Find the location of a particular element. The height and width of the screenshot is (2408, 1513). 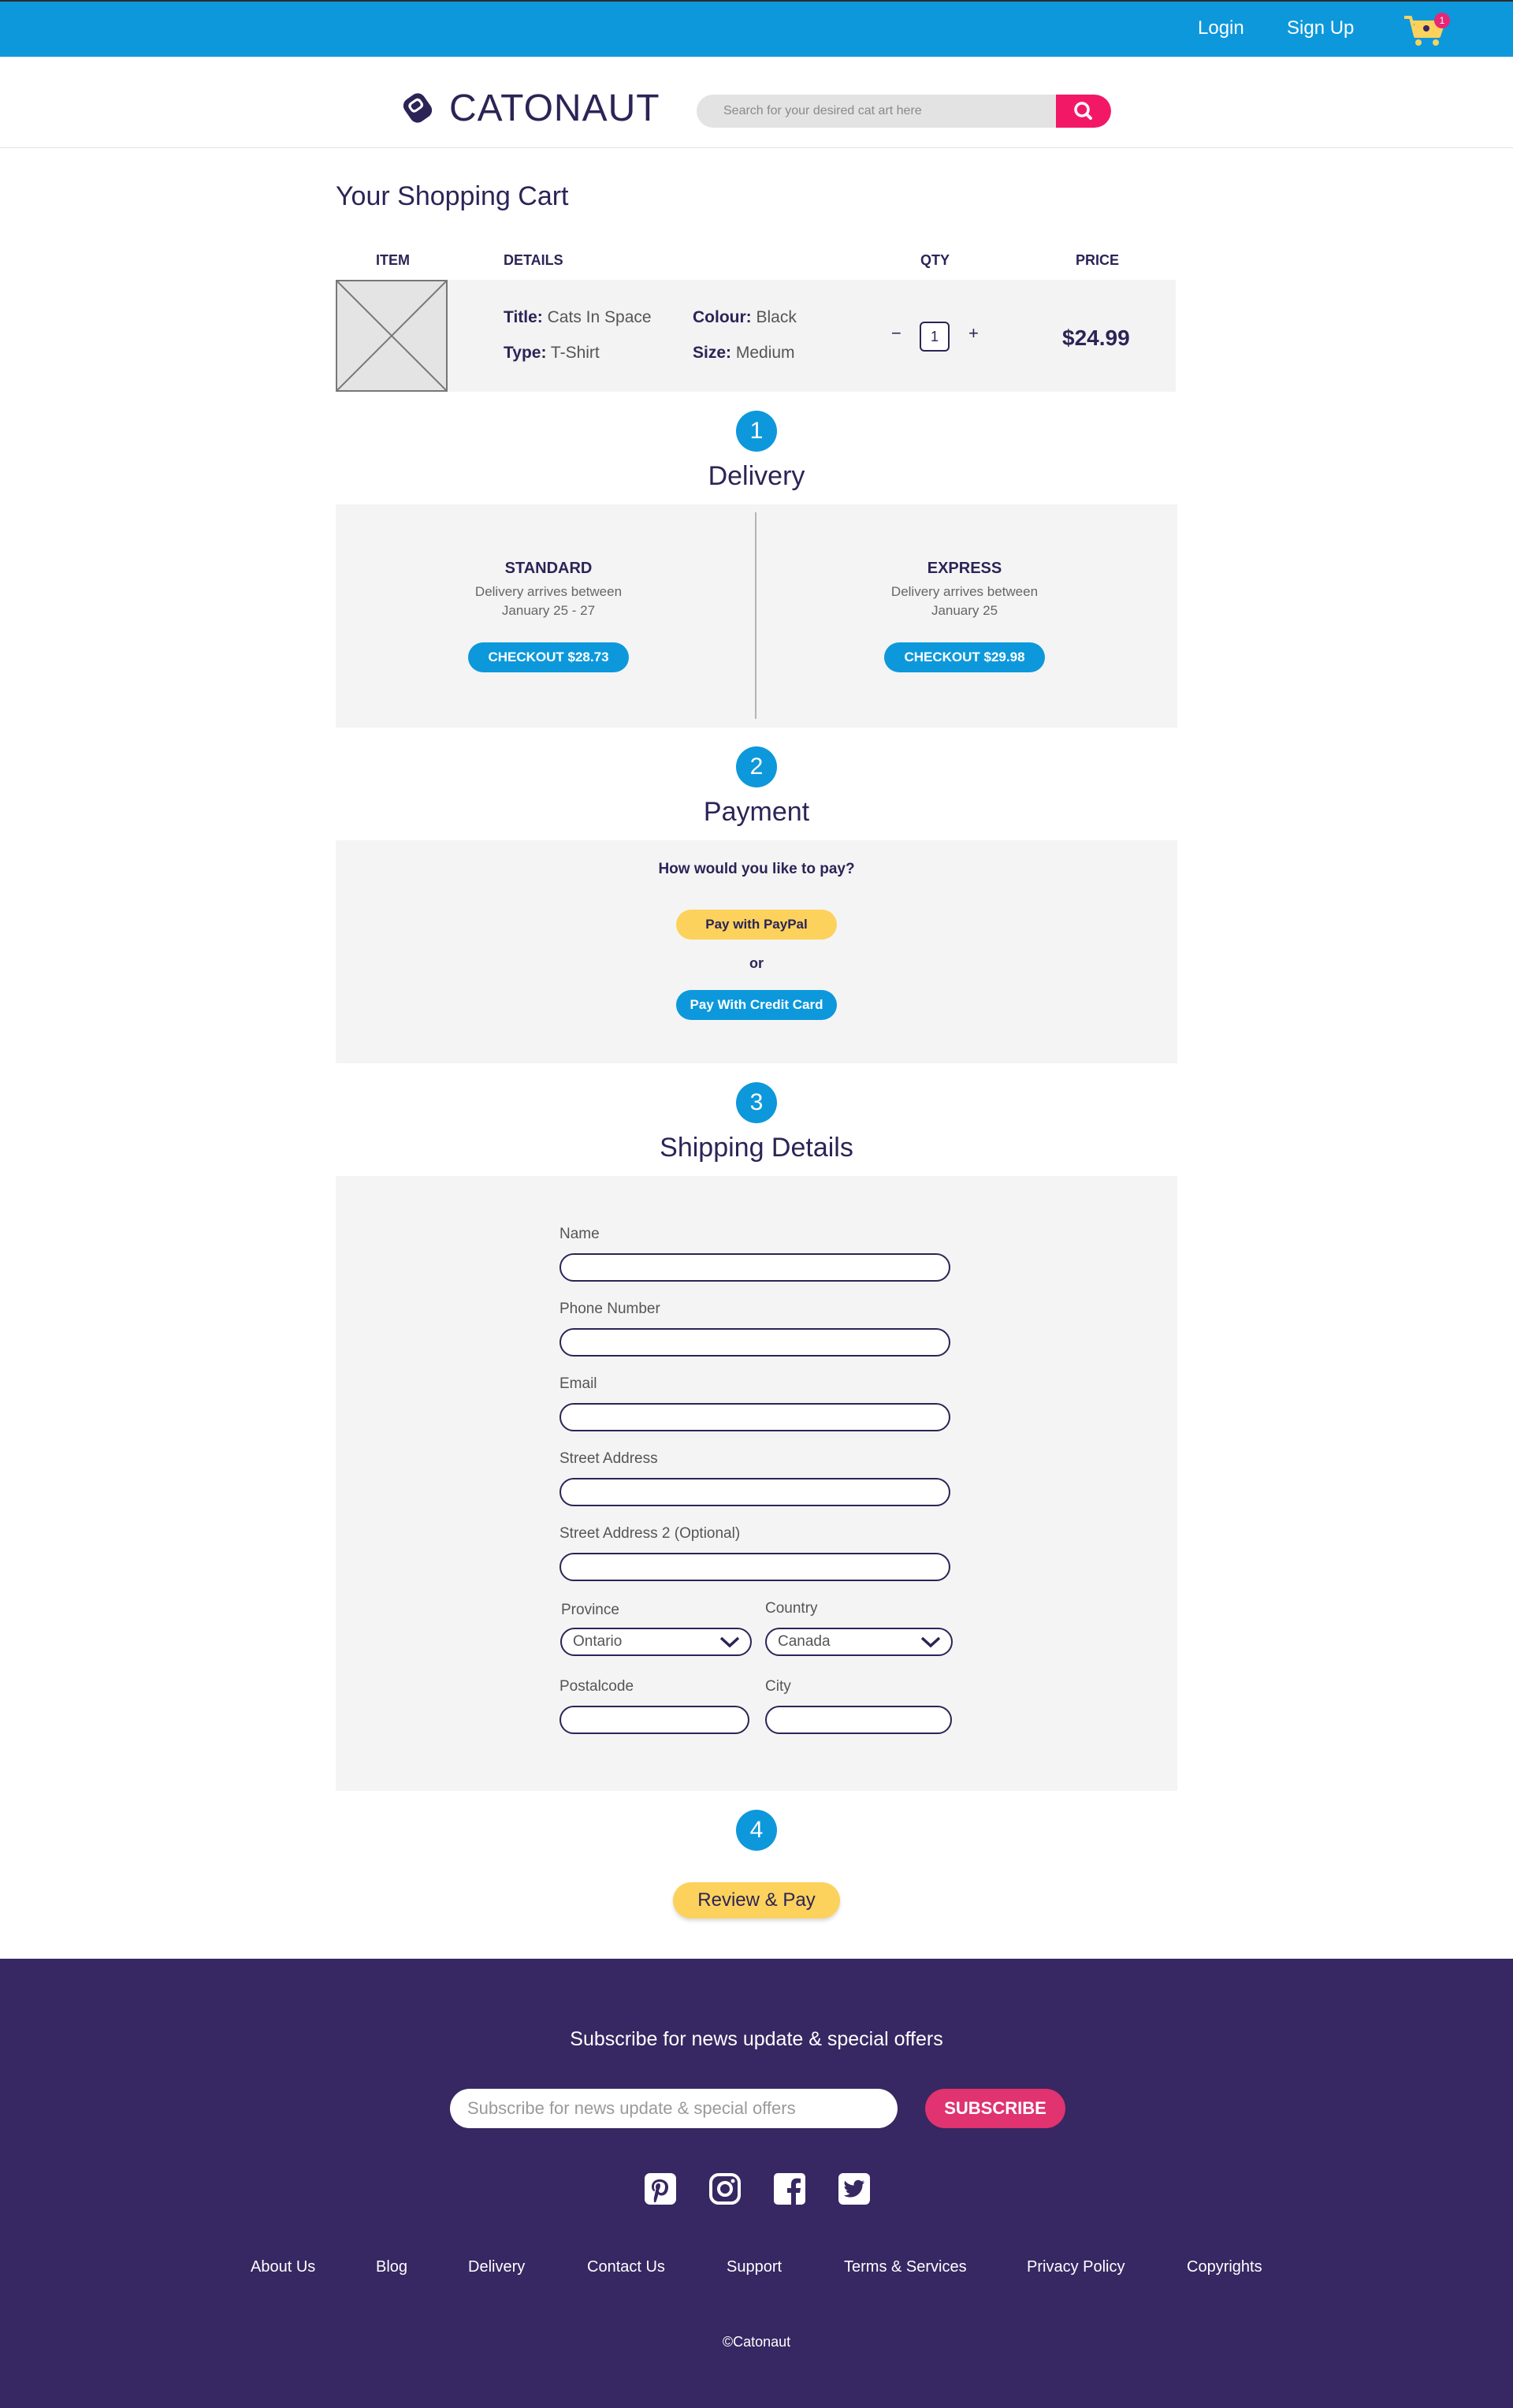

footer-link-blog: Blog is located at coordinates (391, 2267).